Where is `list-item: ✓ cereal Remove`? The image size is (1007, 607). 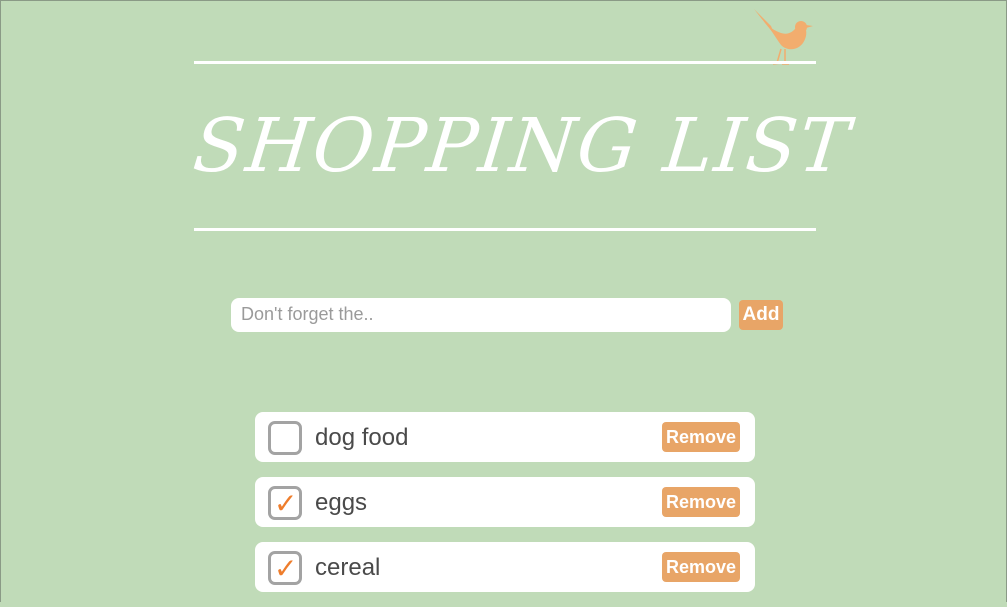 list-item: ✓ cereal Remove is located at coordinates (505, 567).